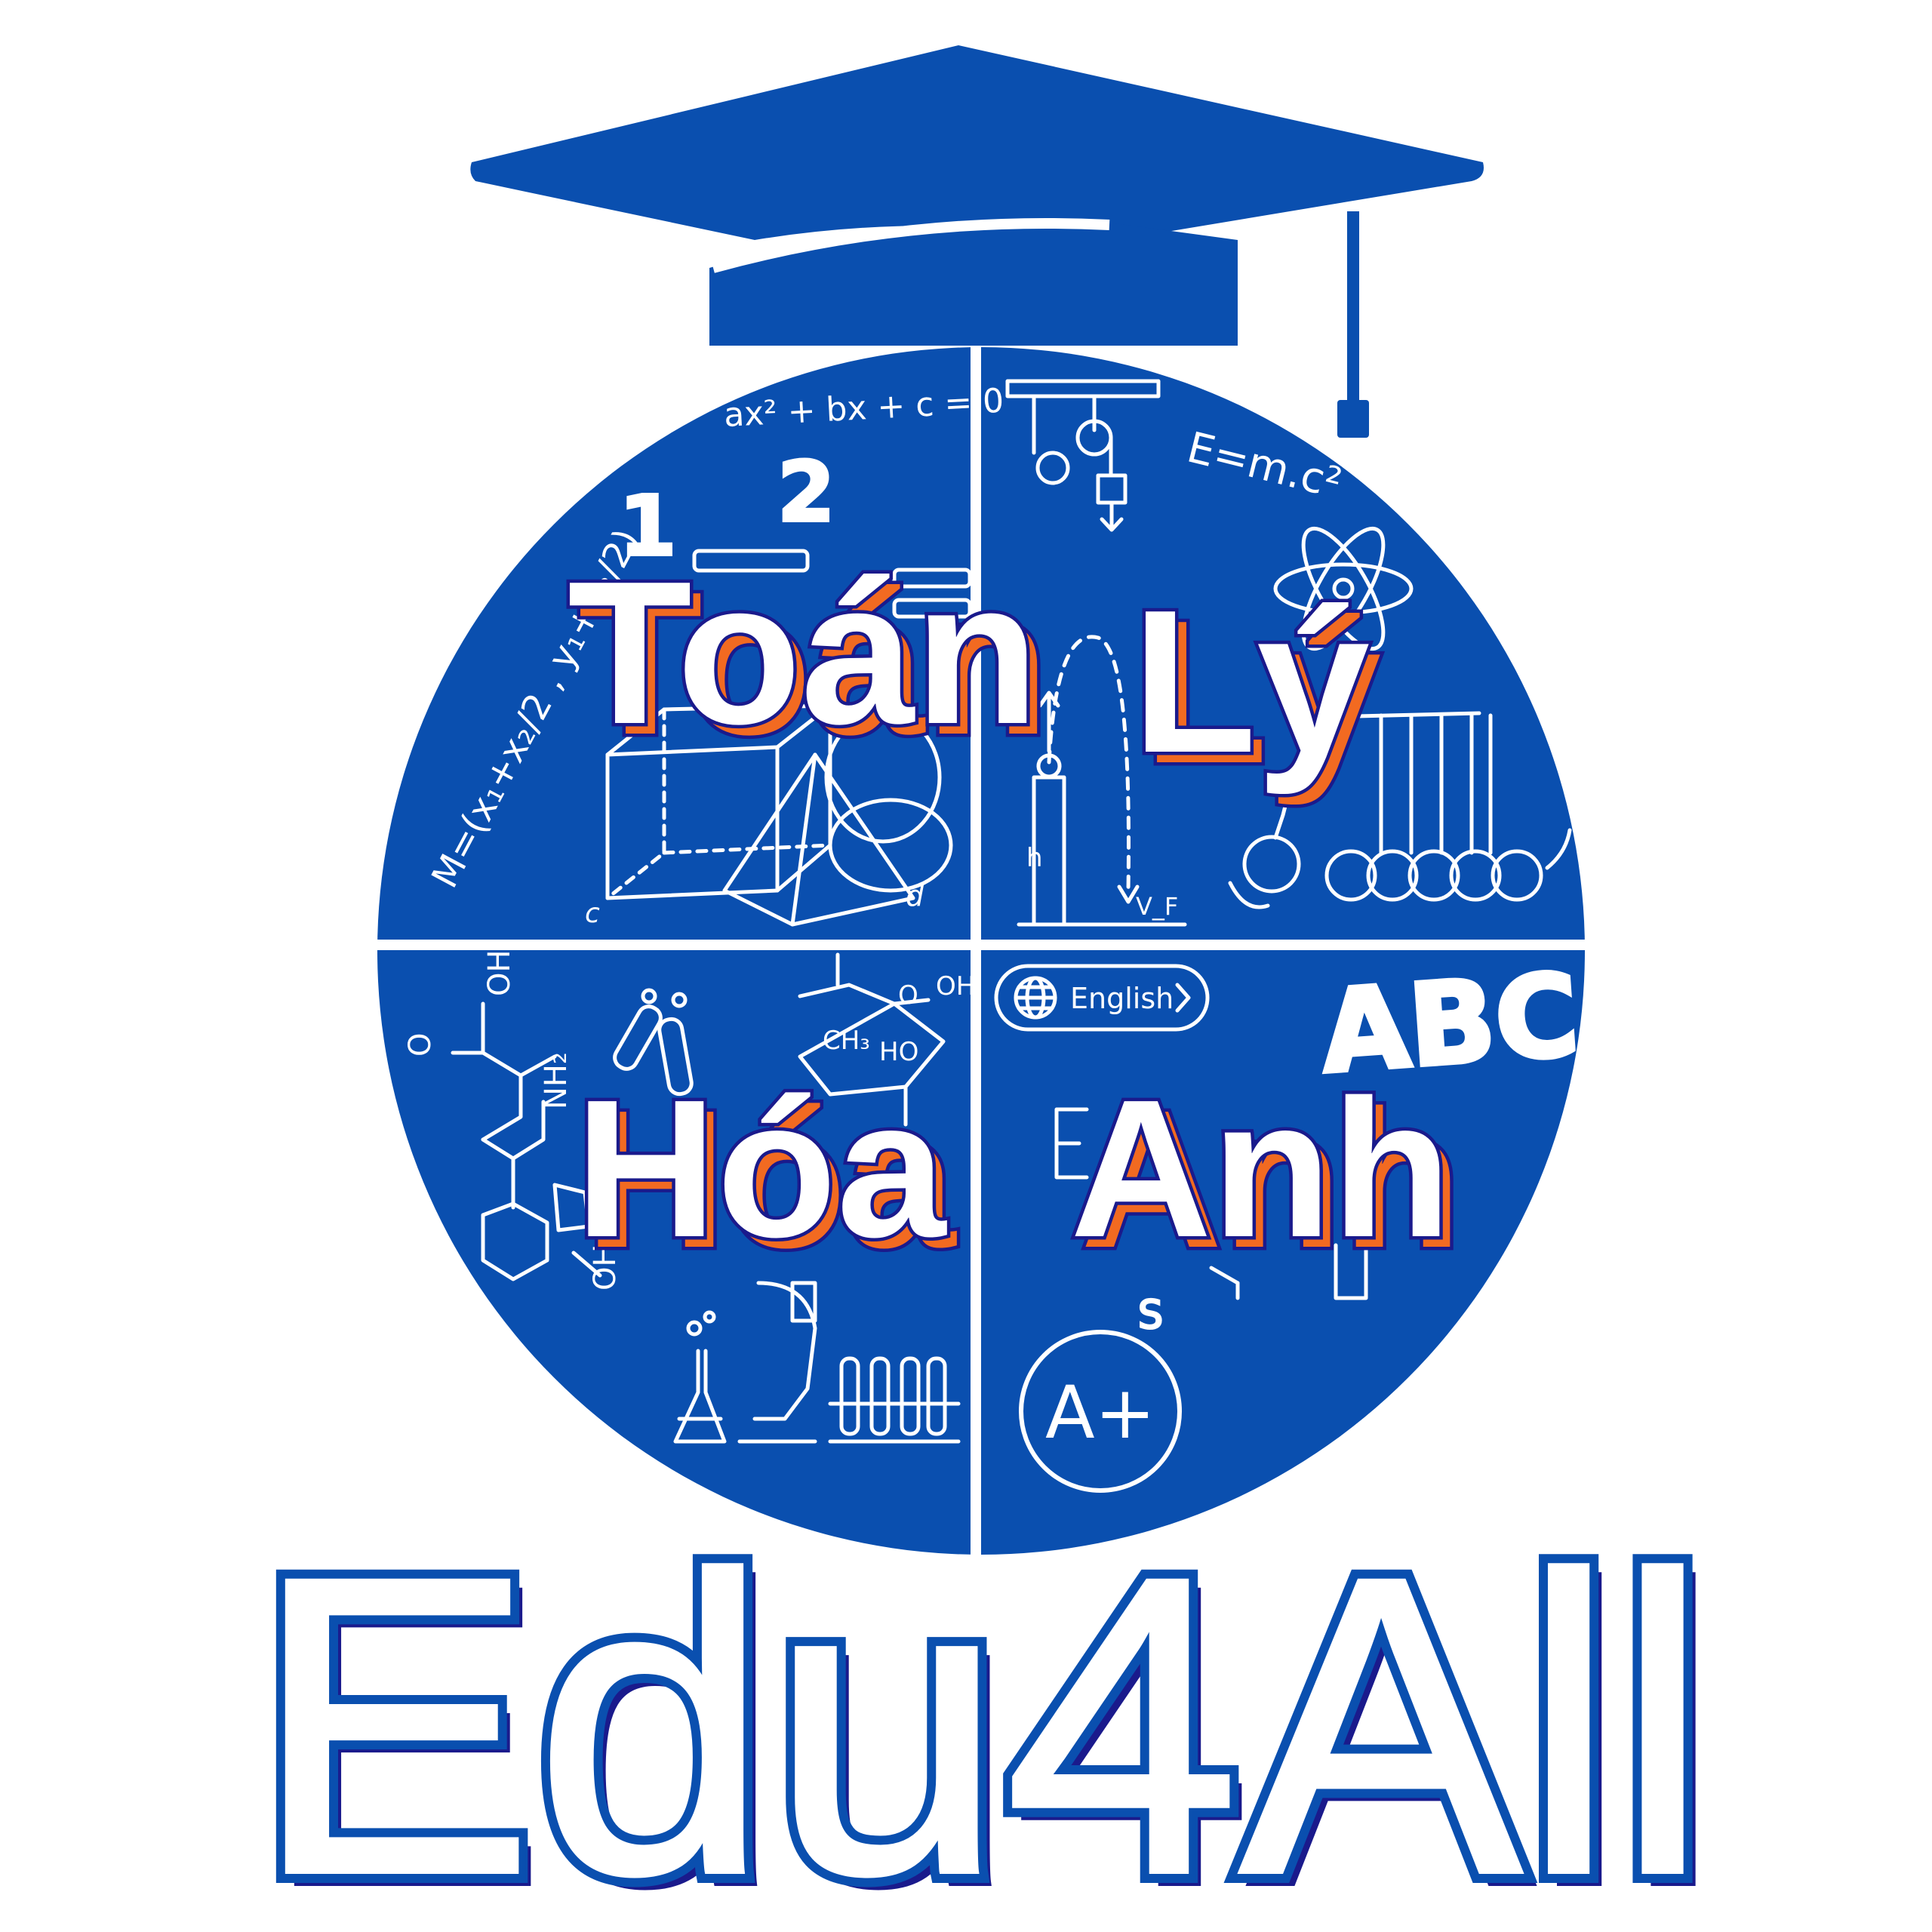 This screenshot has height=1932, width=1932. What do you see at coordinates (1260, 1169) in the screenshot?
I see `svg-text: Anh` at bounding box center [1260, 1169].